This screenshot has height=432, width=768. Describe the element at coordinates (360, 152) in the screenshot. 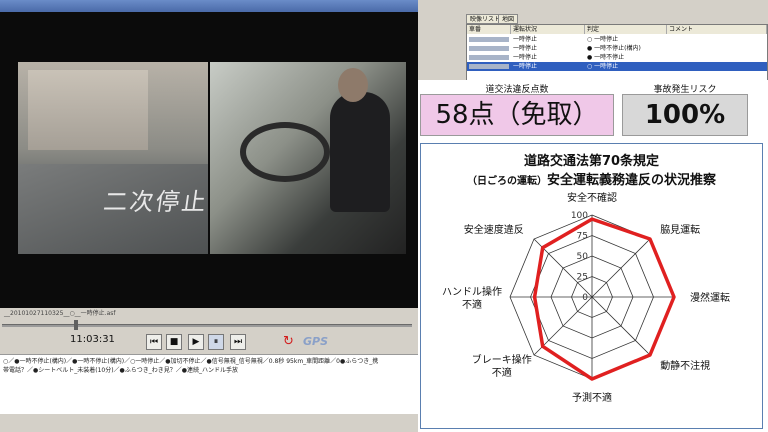

I see `driver` at that location.